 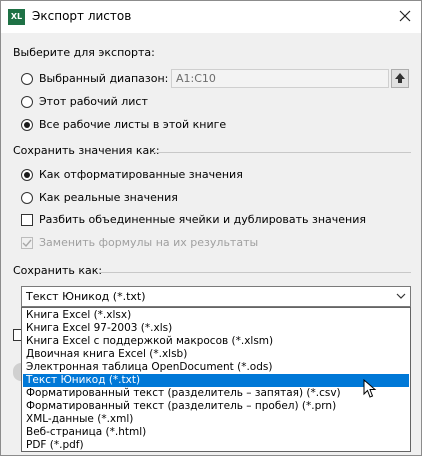 What do you see at coordinates (141, 175) in the screenshot?
I see `formatted-values-label: Как отформатированные значения` at bounding box center [141, 175].